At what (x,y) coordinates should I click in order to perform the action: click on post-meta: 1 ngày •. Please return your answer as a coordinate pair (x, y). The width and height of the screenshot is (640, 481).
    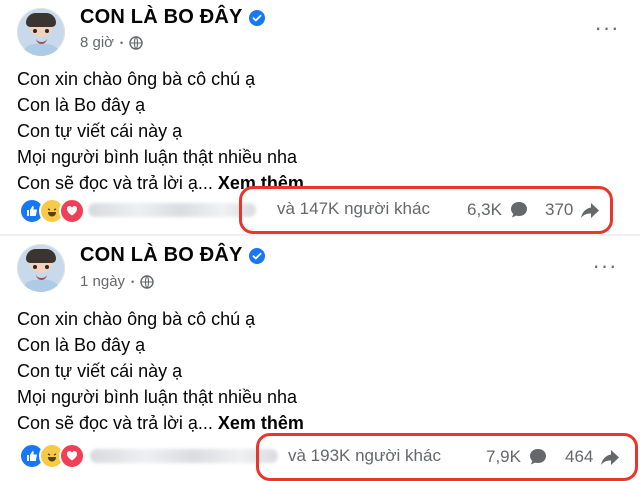
    Looking at the image, I should click on (117, 281).